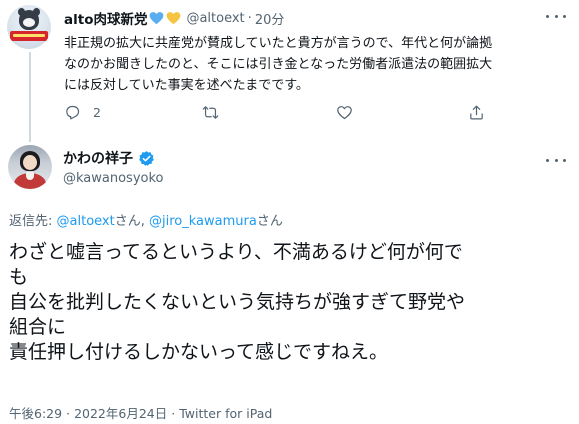  Describe the element at coordinates (269, 221) in the screenshot. I see `mention-suffix: さん` at that location.